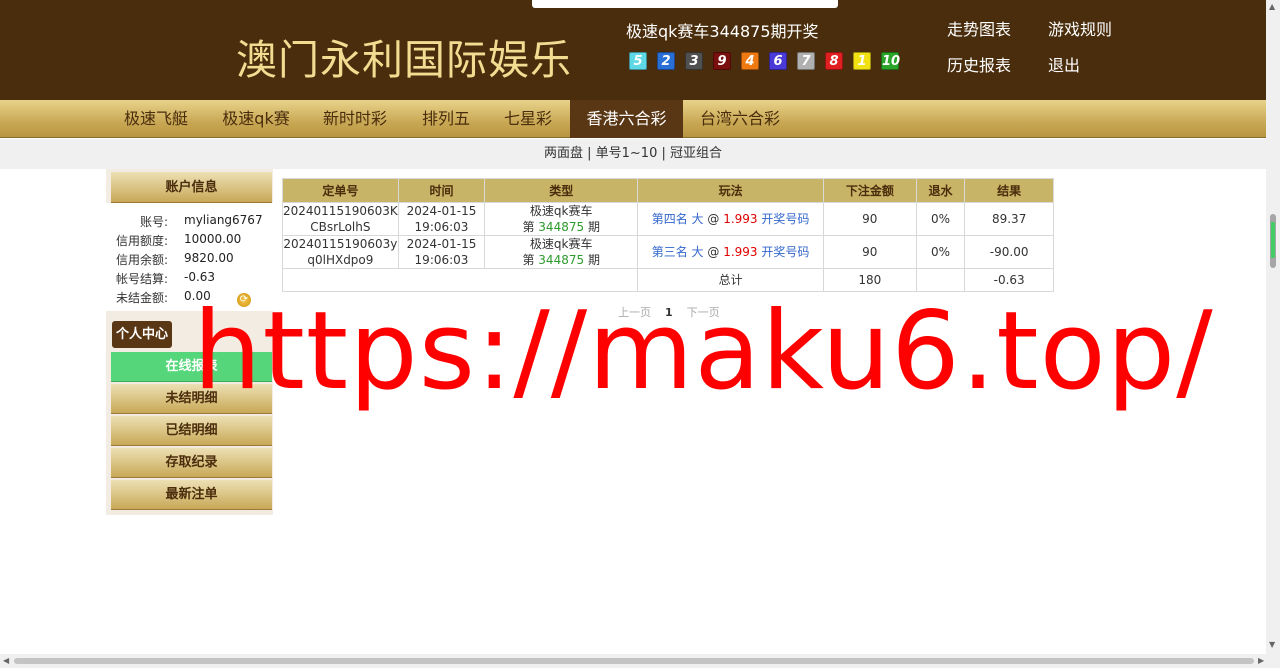 Image resolution: width=1280 pixels, height=668 pixels. What do you see at coordinates (1064, 64) in the screenshot?
I see `logout-link: 退出` at bounding box center [1064, 64].